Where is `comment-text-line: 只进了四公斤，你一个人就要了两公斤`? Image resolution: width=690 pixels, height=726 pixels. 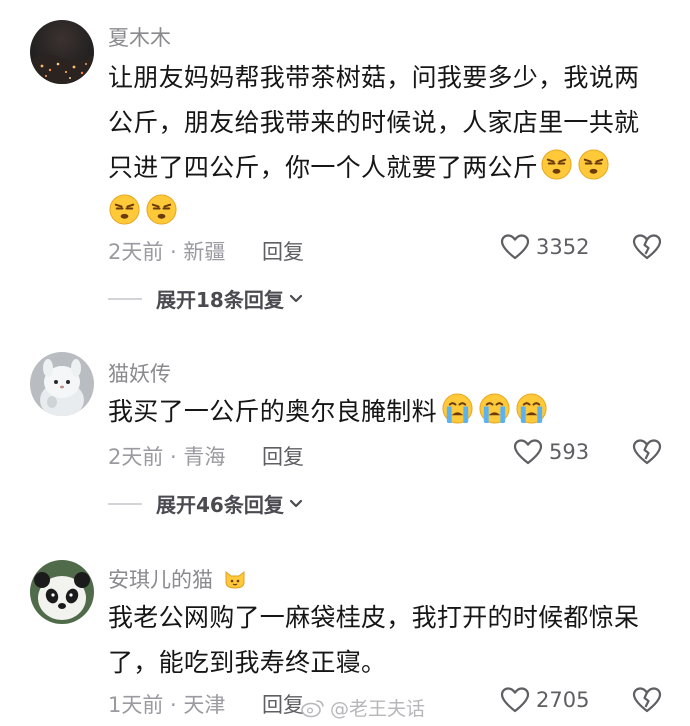
comment-text-line: 只进了四公斤，你一个人就要了两公斤 is located at coordinates (388, 167).